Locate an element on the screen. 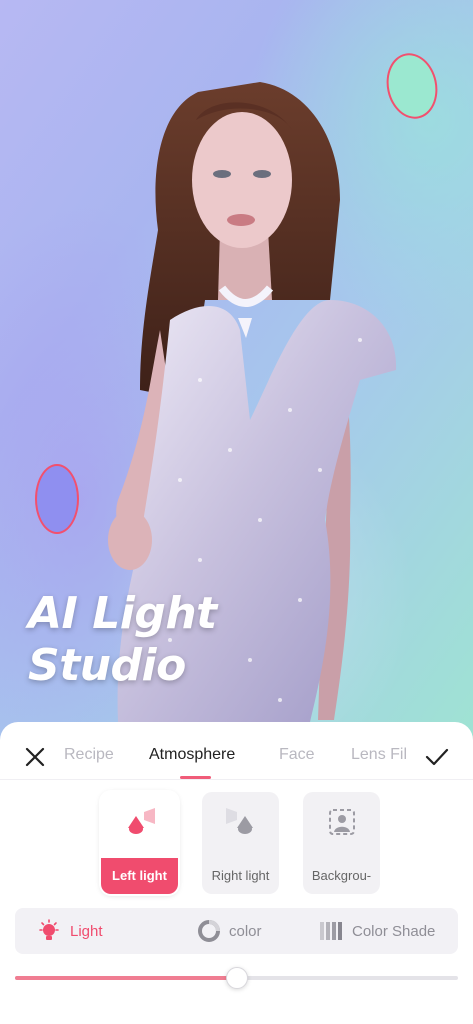  background-light-label: Backgrou- is located at coordinates (341, 875).